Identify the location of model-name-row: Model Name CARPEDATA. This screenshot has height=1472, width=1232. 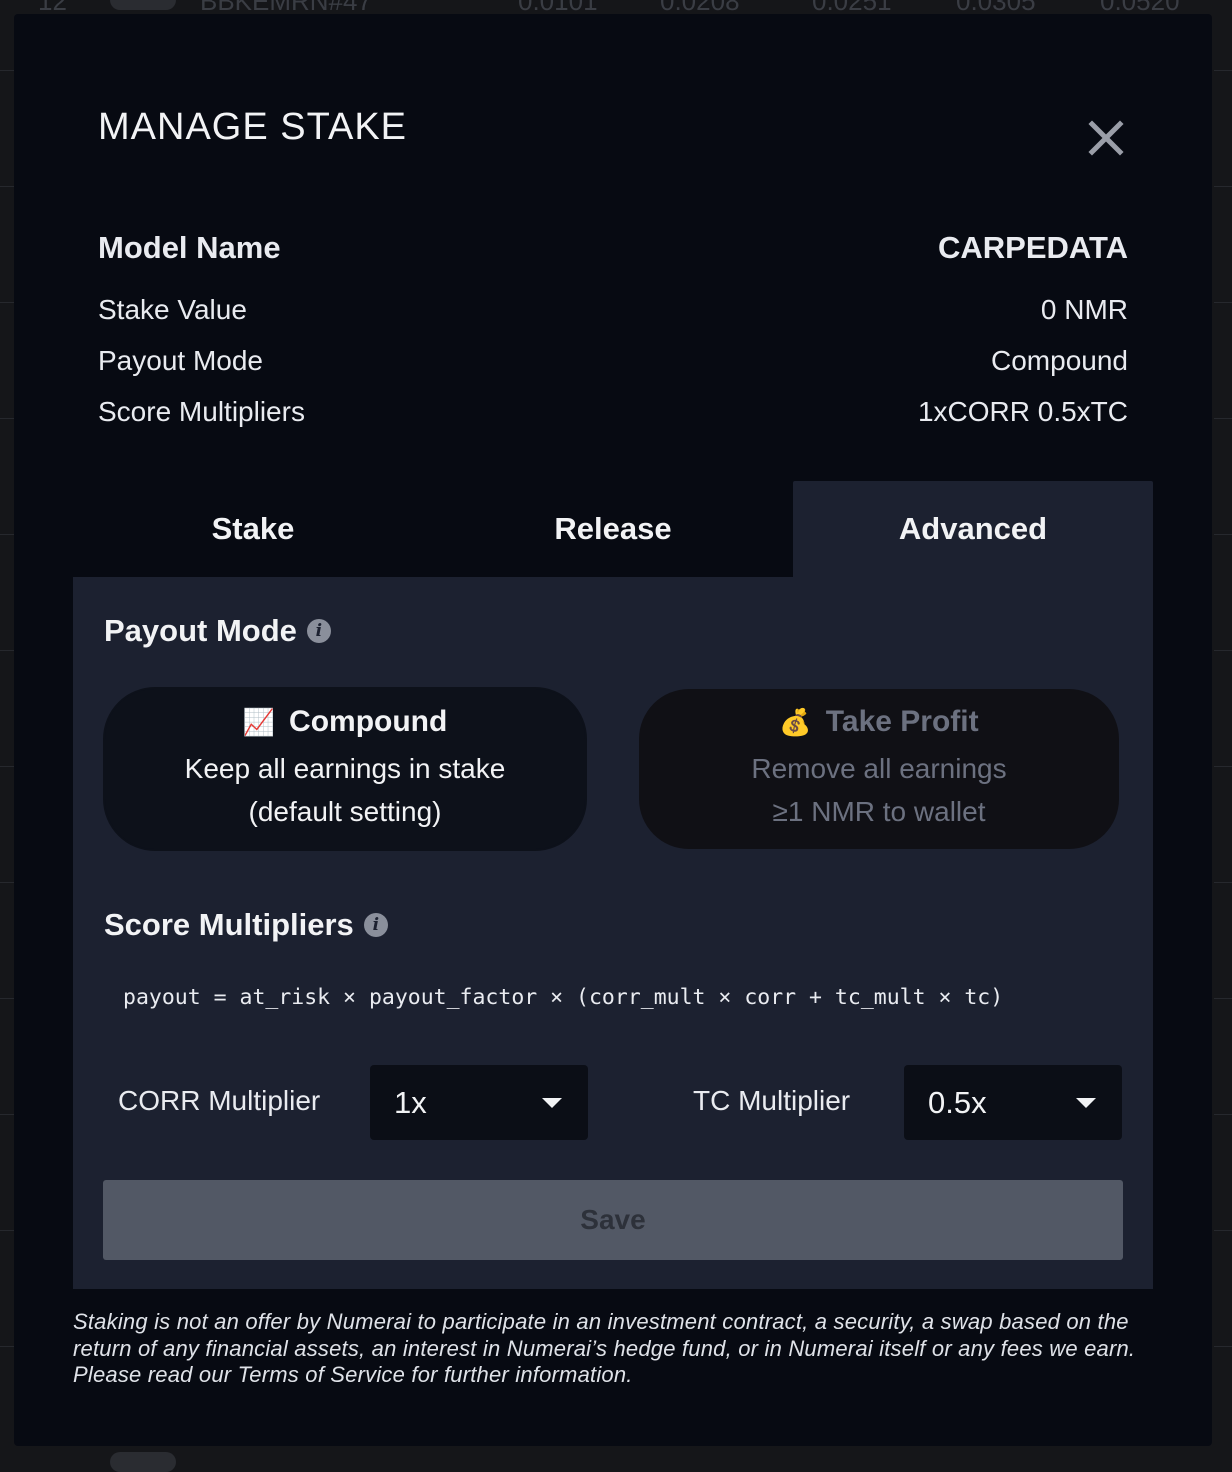
(613, 248).